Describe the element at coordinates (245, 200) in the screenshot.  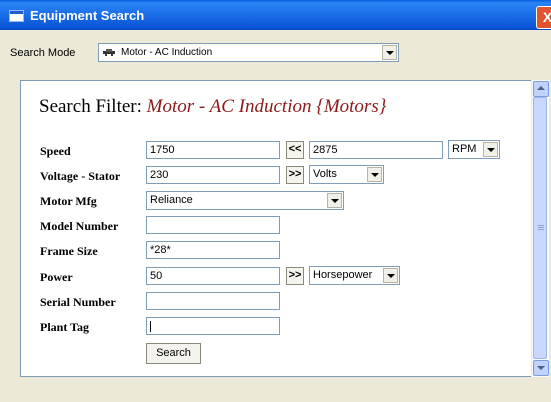
I see `motor-mfg-select: Reliance` at that location.